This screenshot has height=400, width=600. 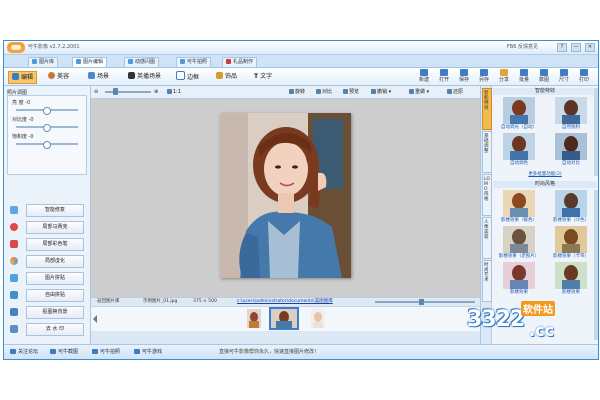 What do you see at coordinates (182, 61) in the screenshot?
I see `camera-icon` at bounding box center [182, 61].